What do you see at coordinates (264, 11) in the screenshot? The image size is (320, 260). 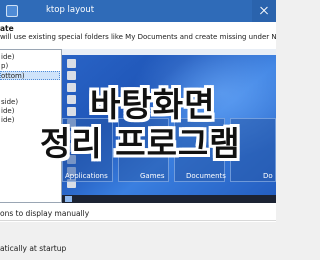 I see `close-button` at bounding box center [264, 11].